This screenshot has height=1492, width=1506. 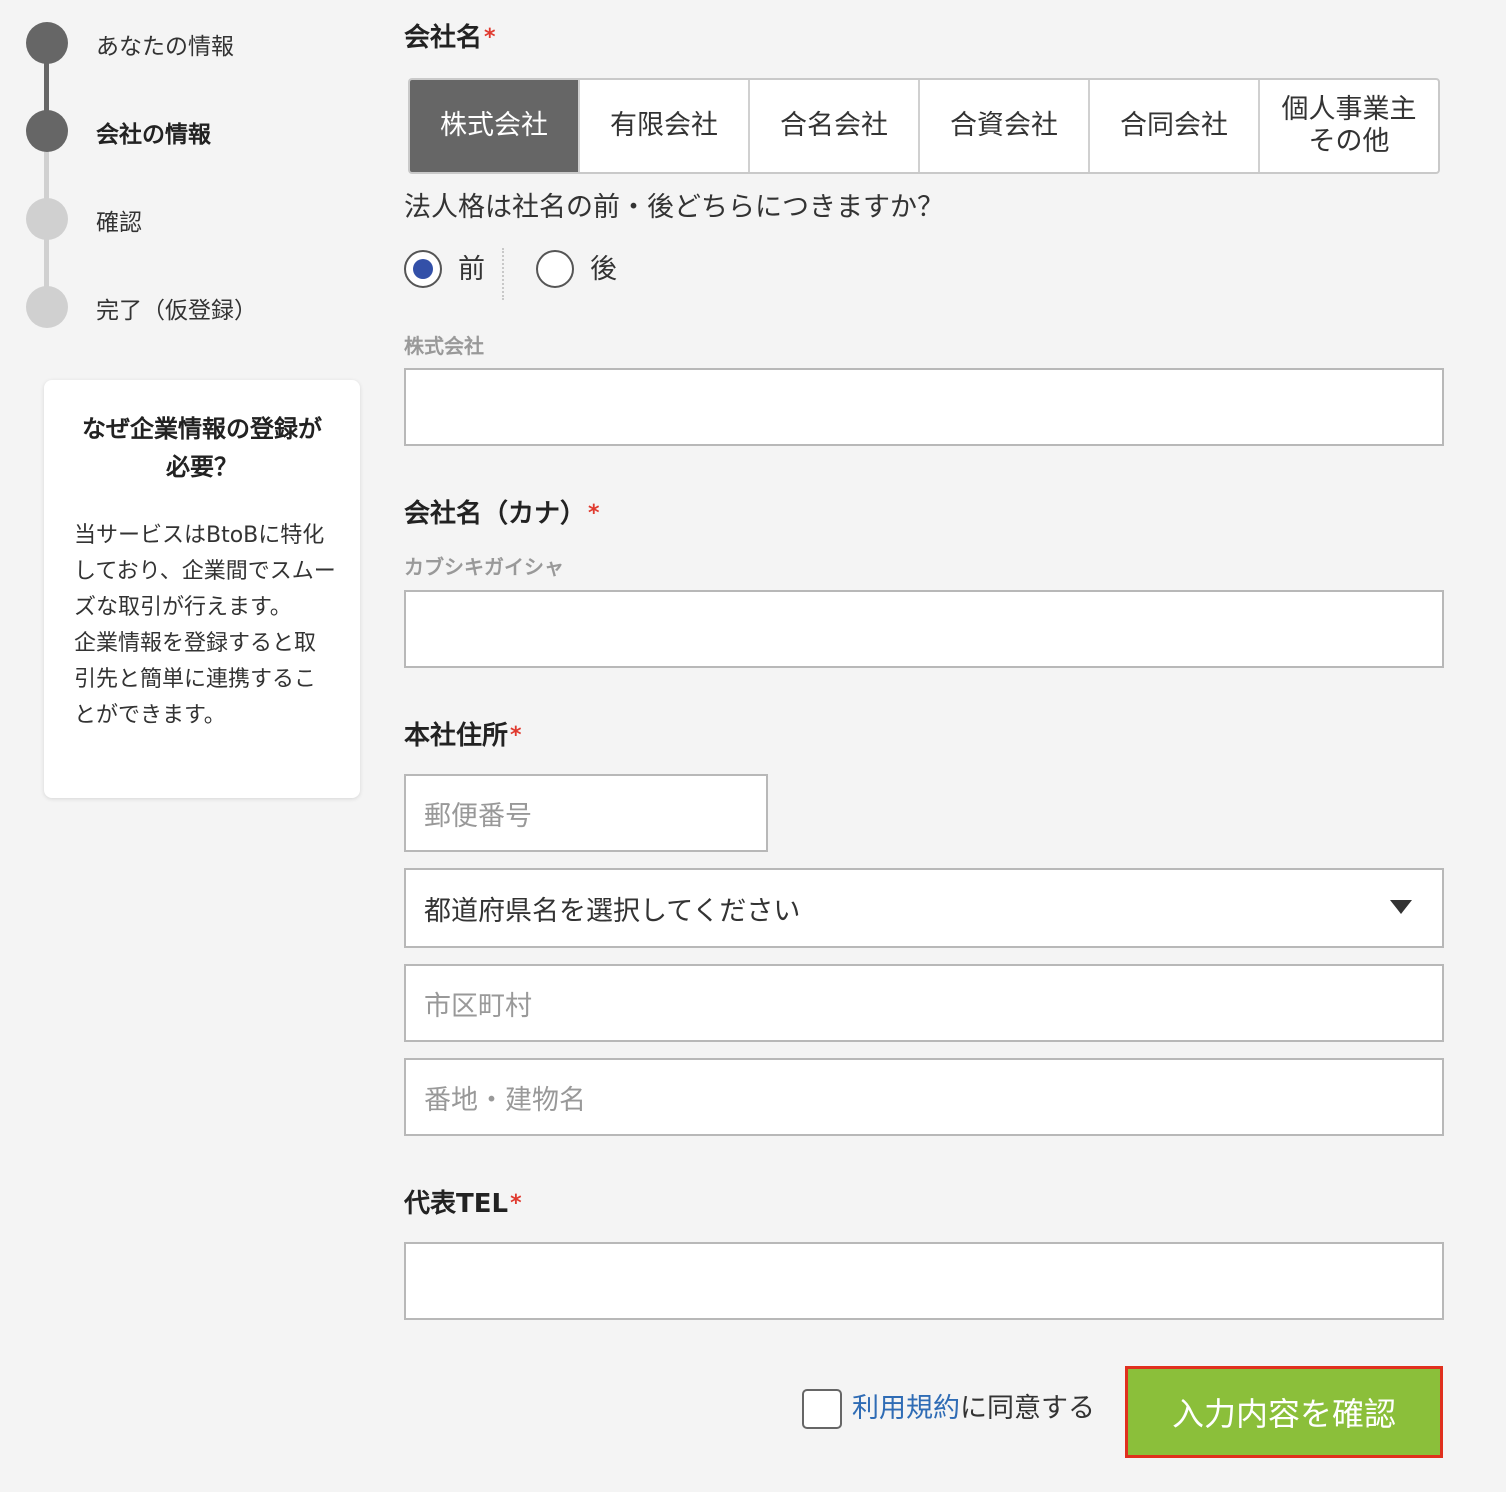 I want to click on company-kana-label: 会社名（カナ）*, so click(x=502, y=514).